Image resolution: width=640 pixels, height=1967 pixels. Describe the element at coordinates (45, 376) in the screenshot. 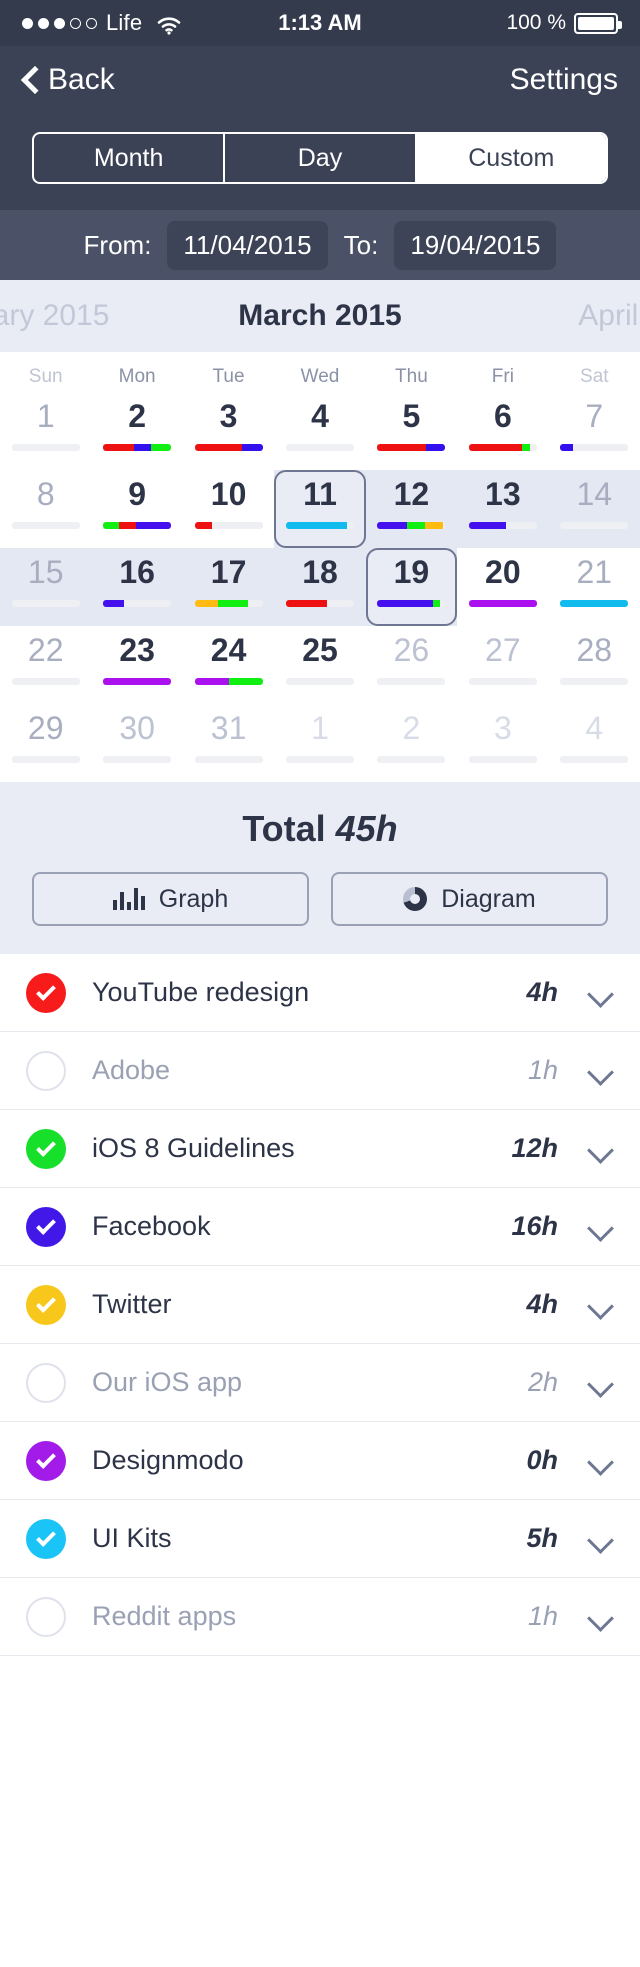

I see `weekday-sun: Sun` at that location.